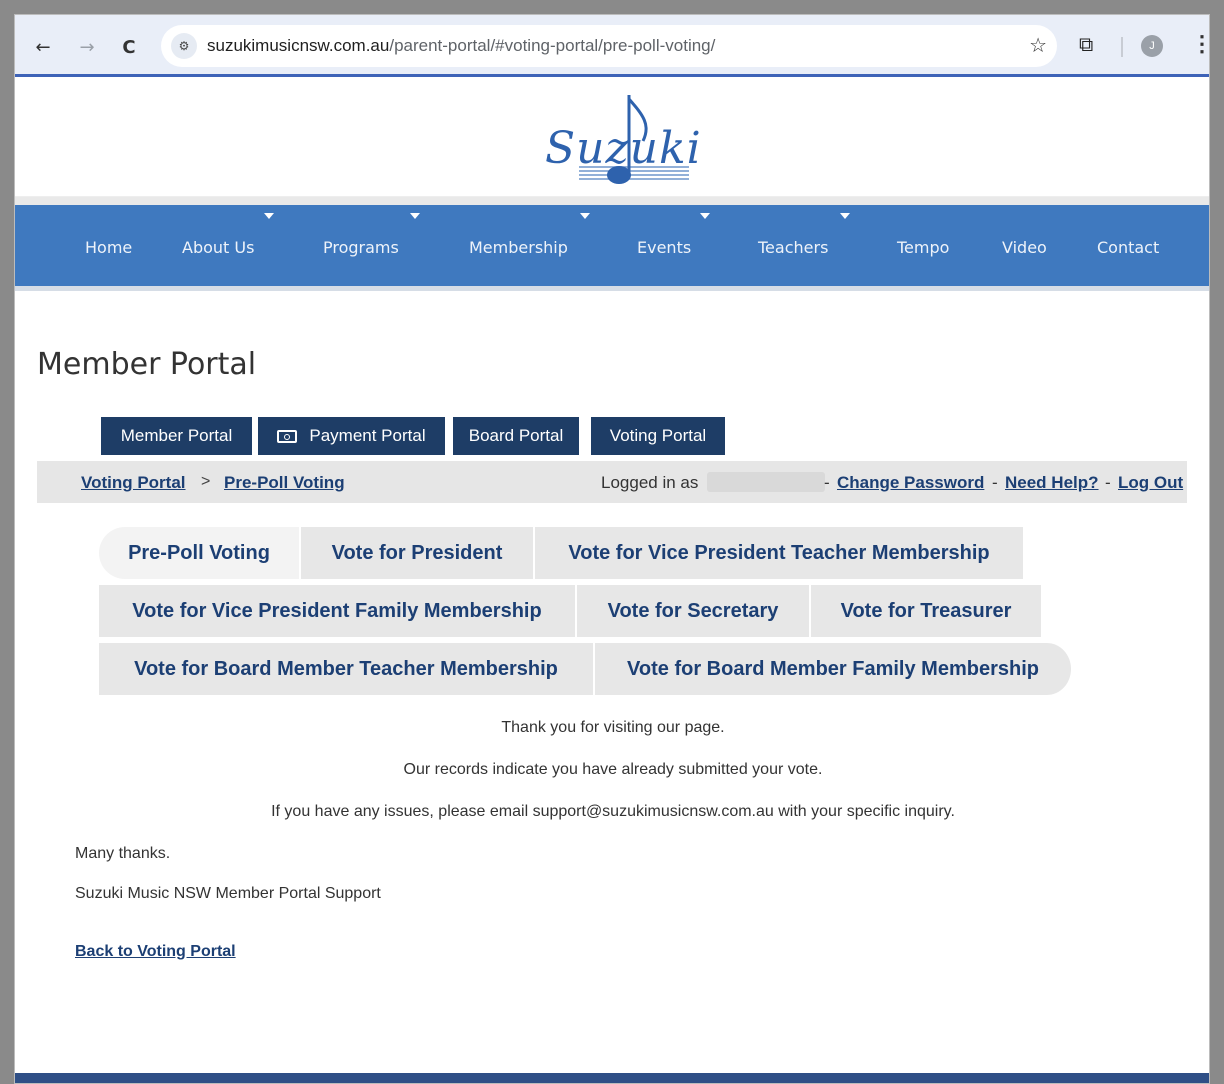  I want to click on page-title: Member Portal, so click(147, 364).